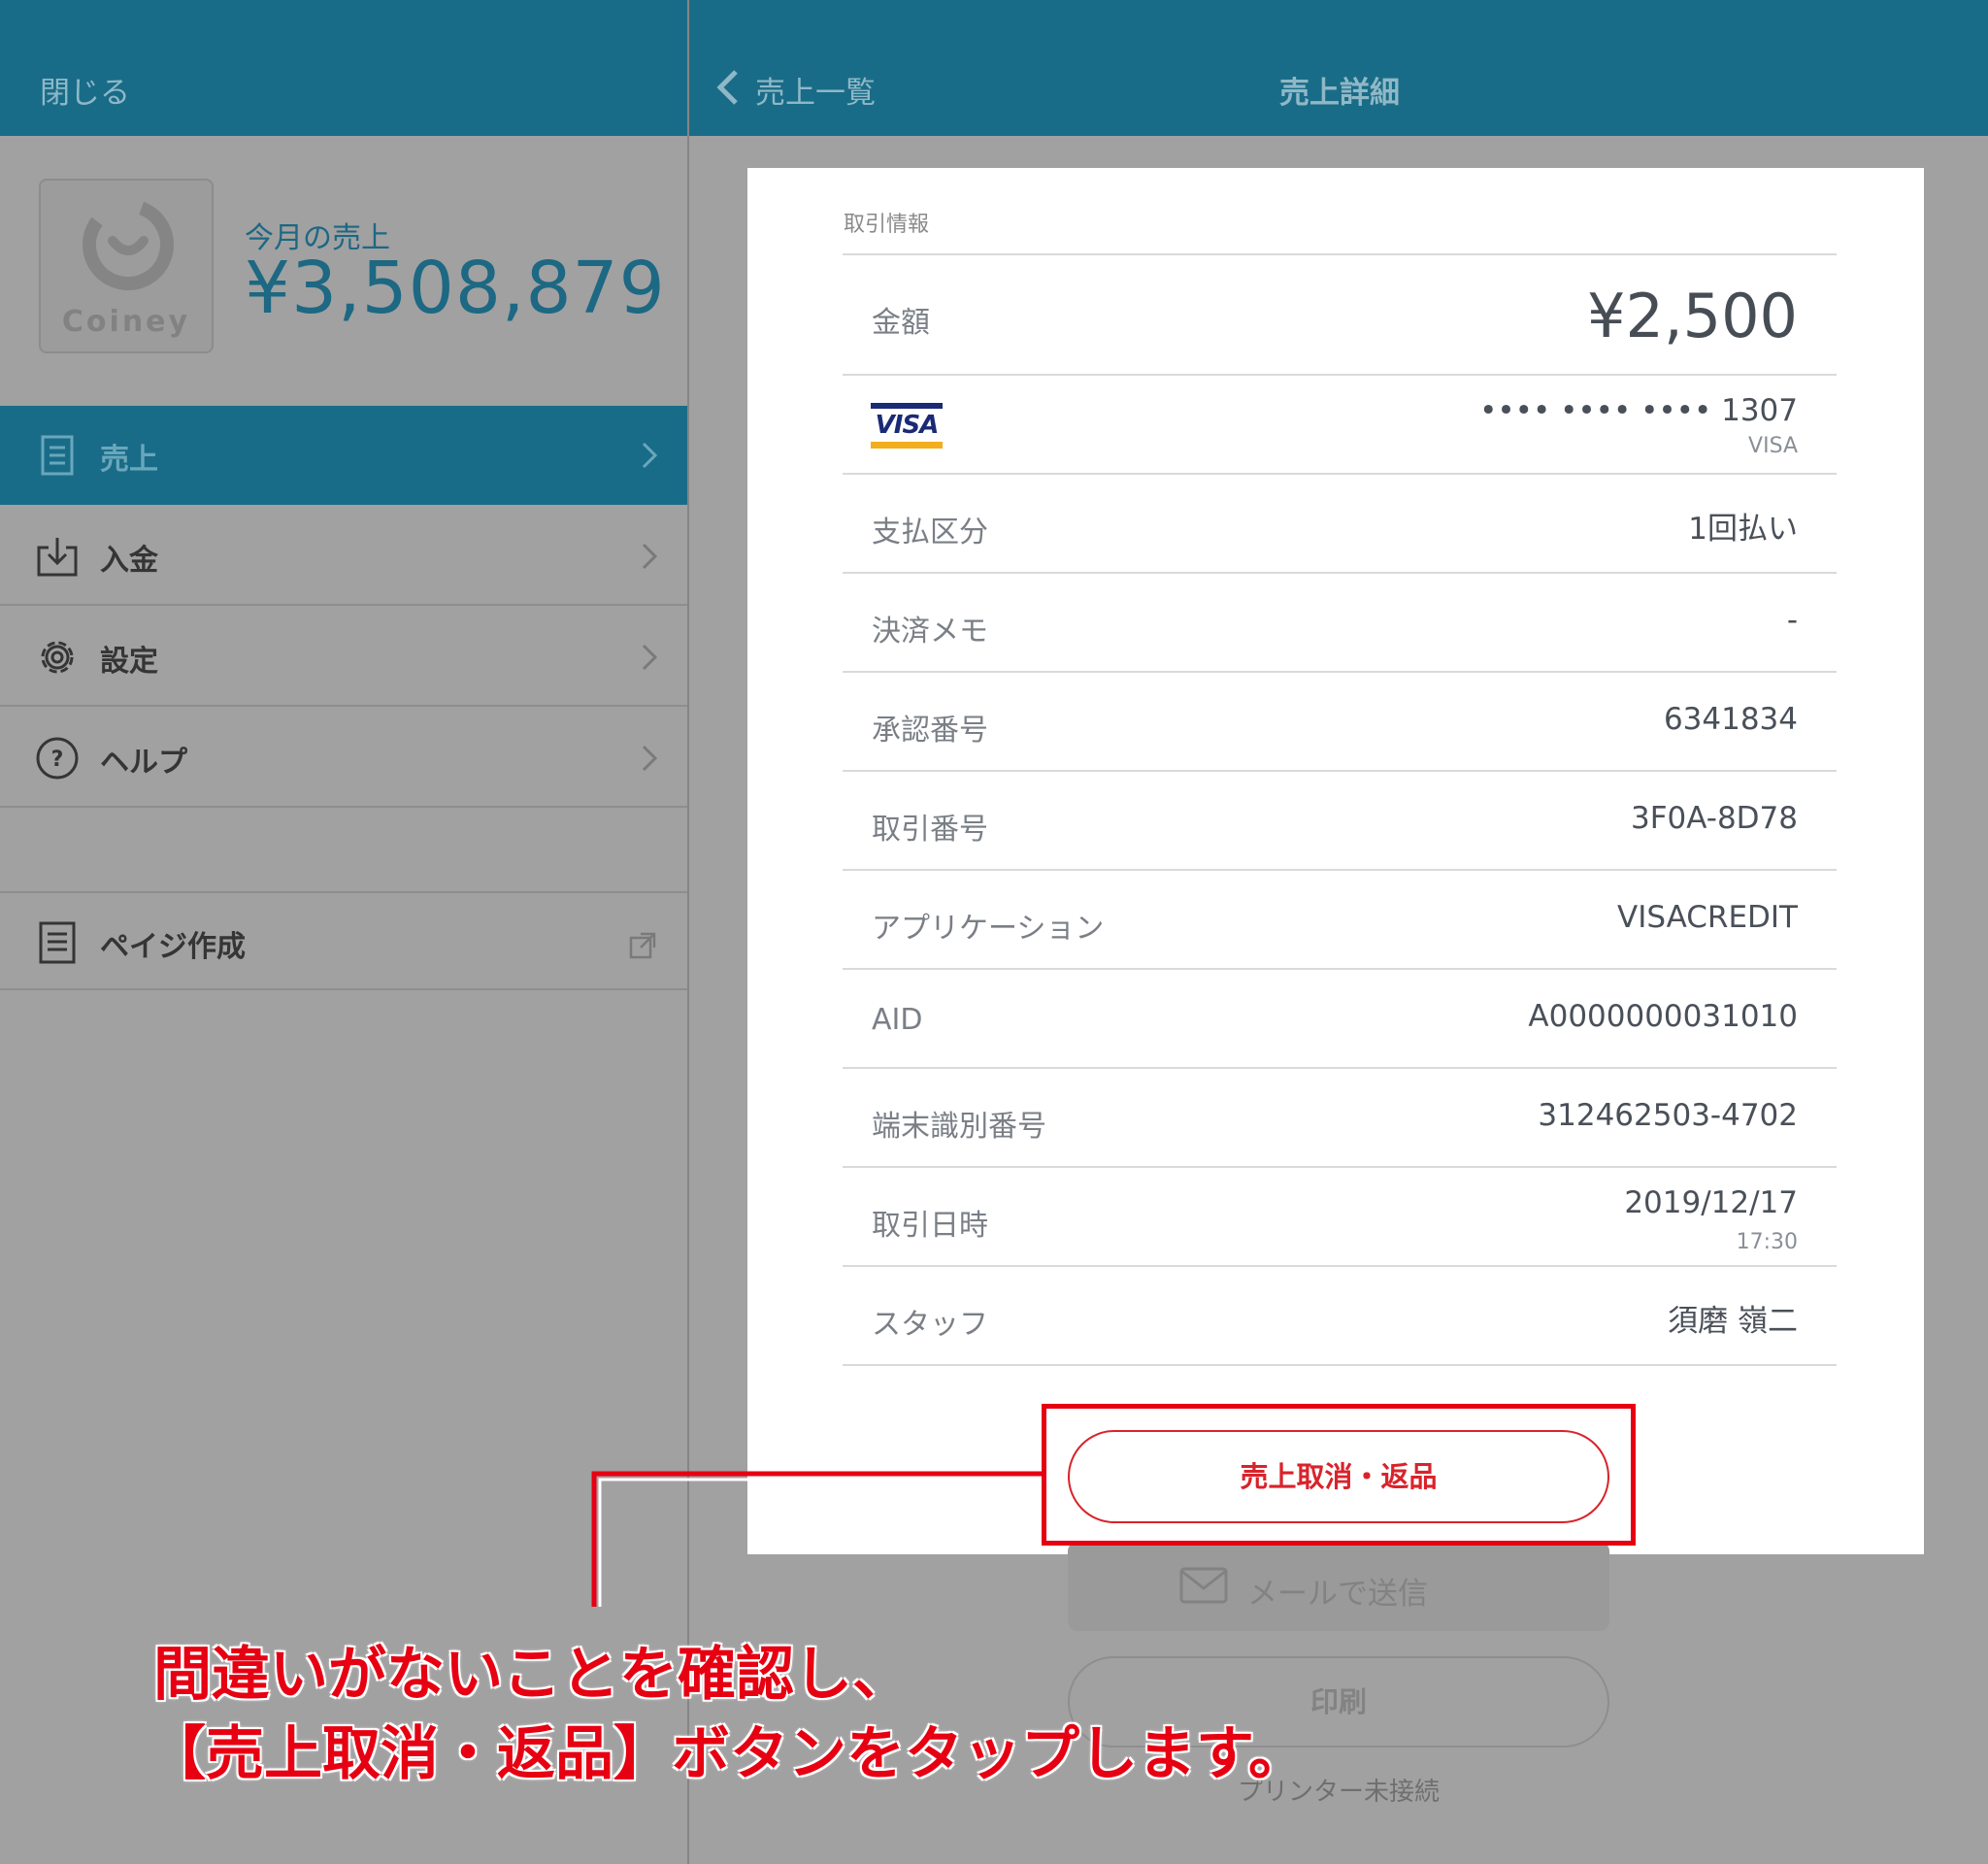 The width and height of the screenshot is (1988, 1864). What do you see at coordinates (343, 556) in the screenshot?
I see `sidebar-item-deposit: 入金` at bounding box center [343, 556].